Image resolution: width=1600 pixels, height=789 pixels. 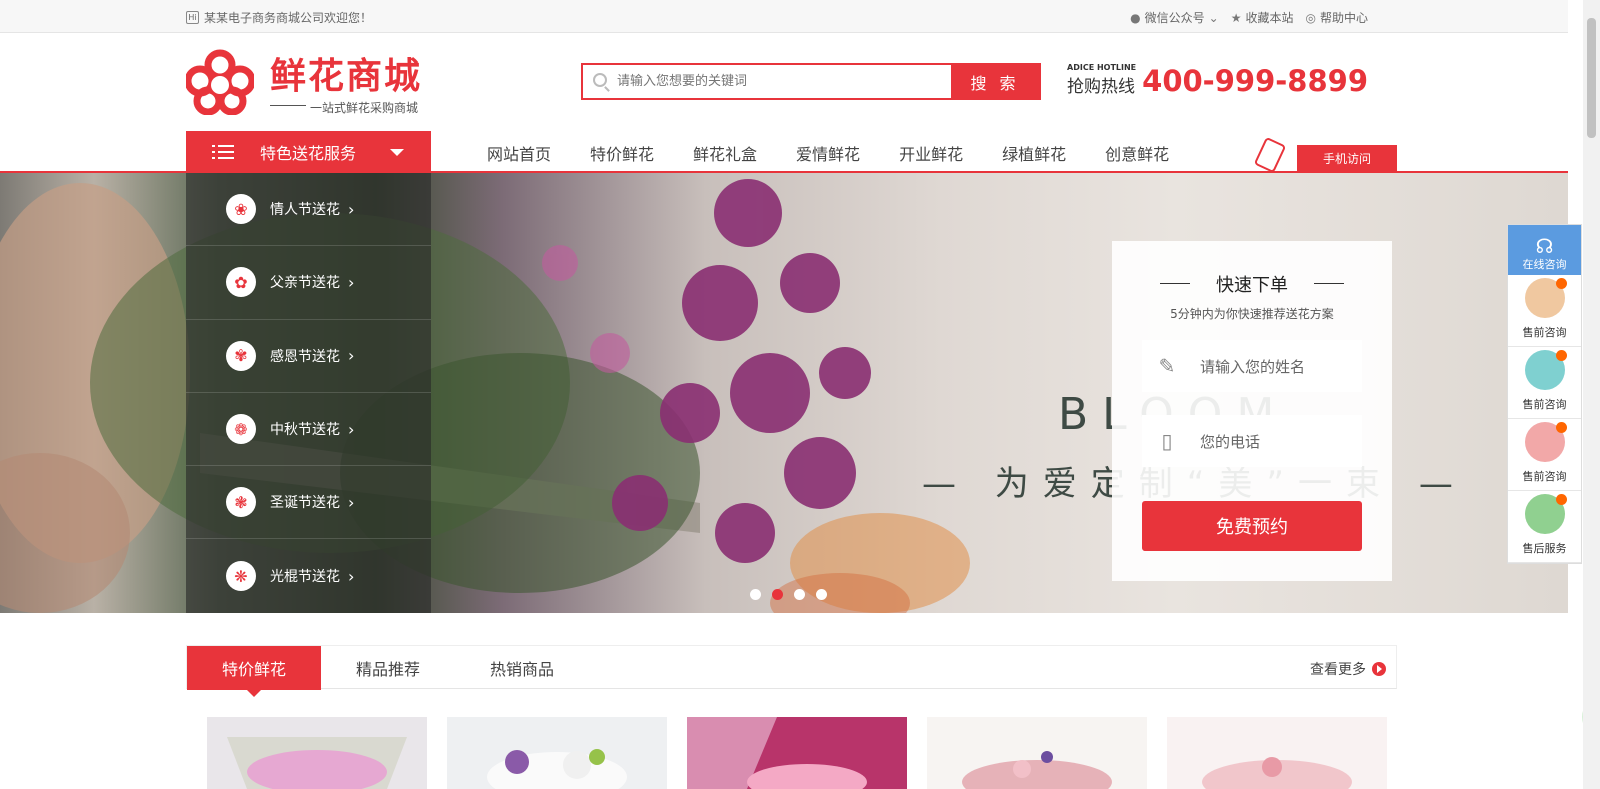 What do you see at coordinates (364, 108) in the screenshot?
I see `logo-subtitle: 一站式鲜花采购商城` at bounding box center [364, 108].